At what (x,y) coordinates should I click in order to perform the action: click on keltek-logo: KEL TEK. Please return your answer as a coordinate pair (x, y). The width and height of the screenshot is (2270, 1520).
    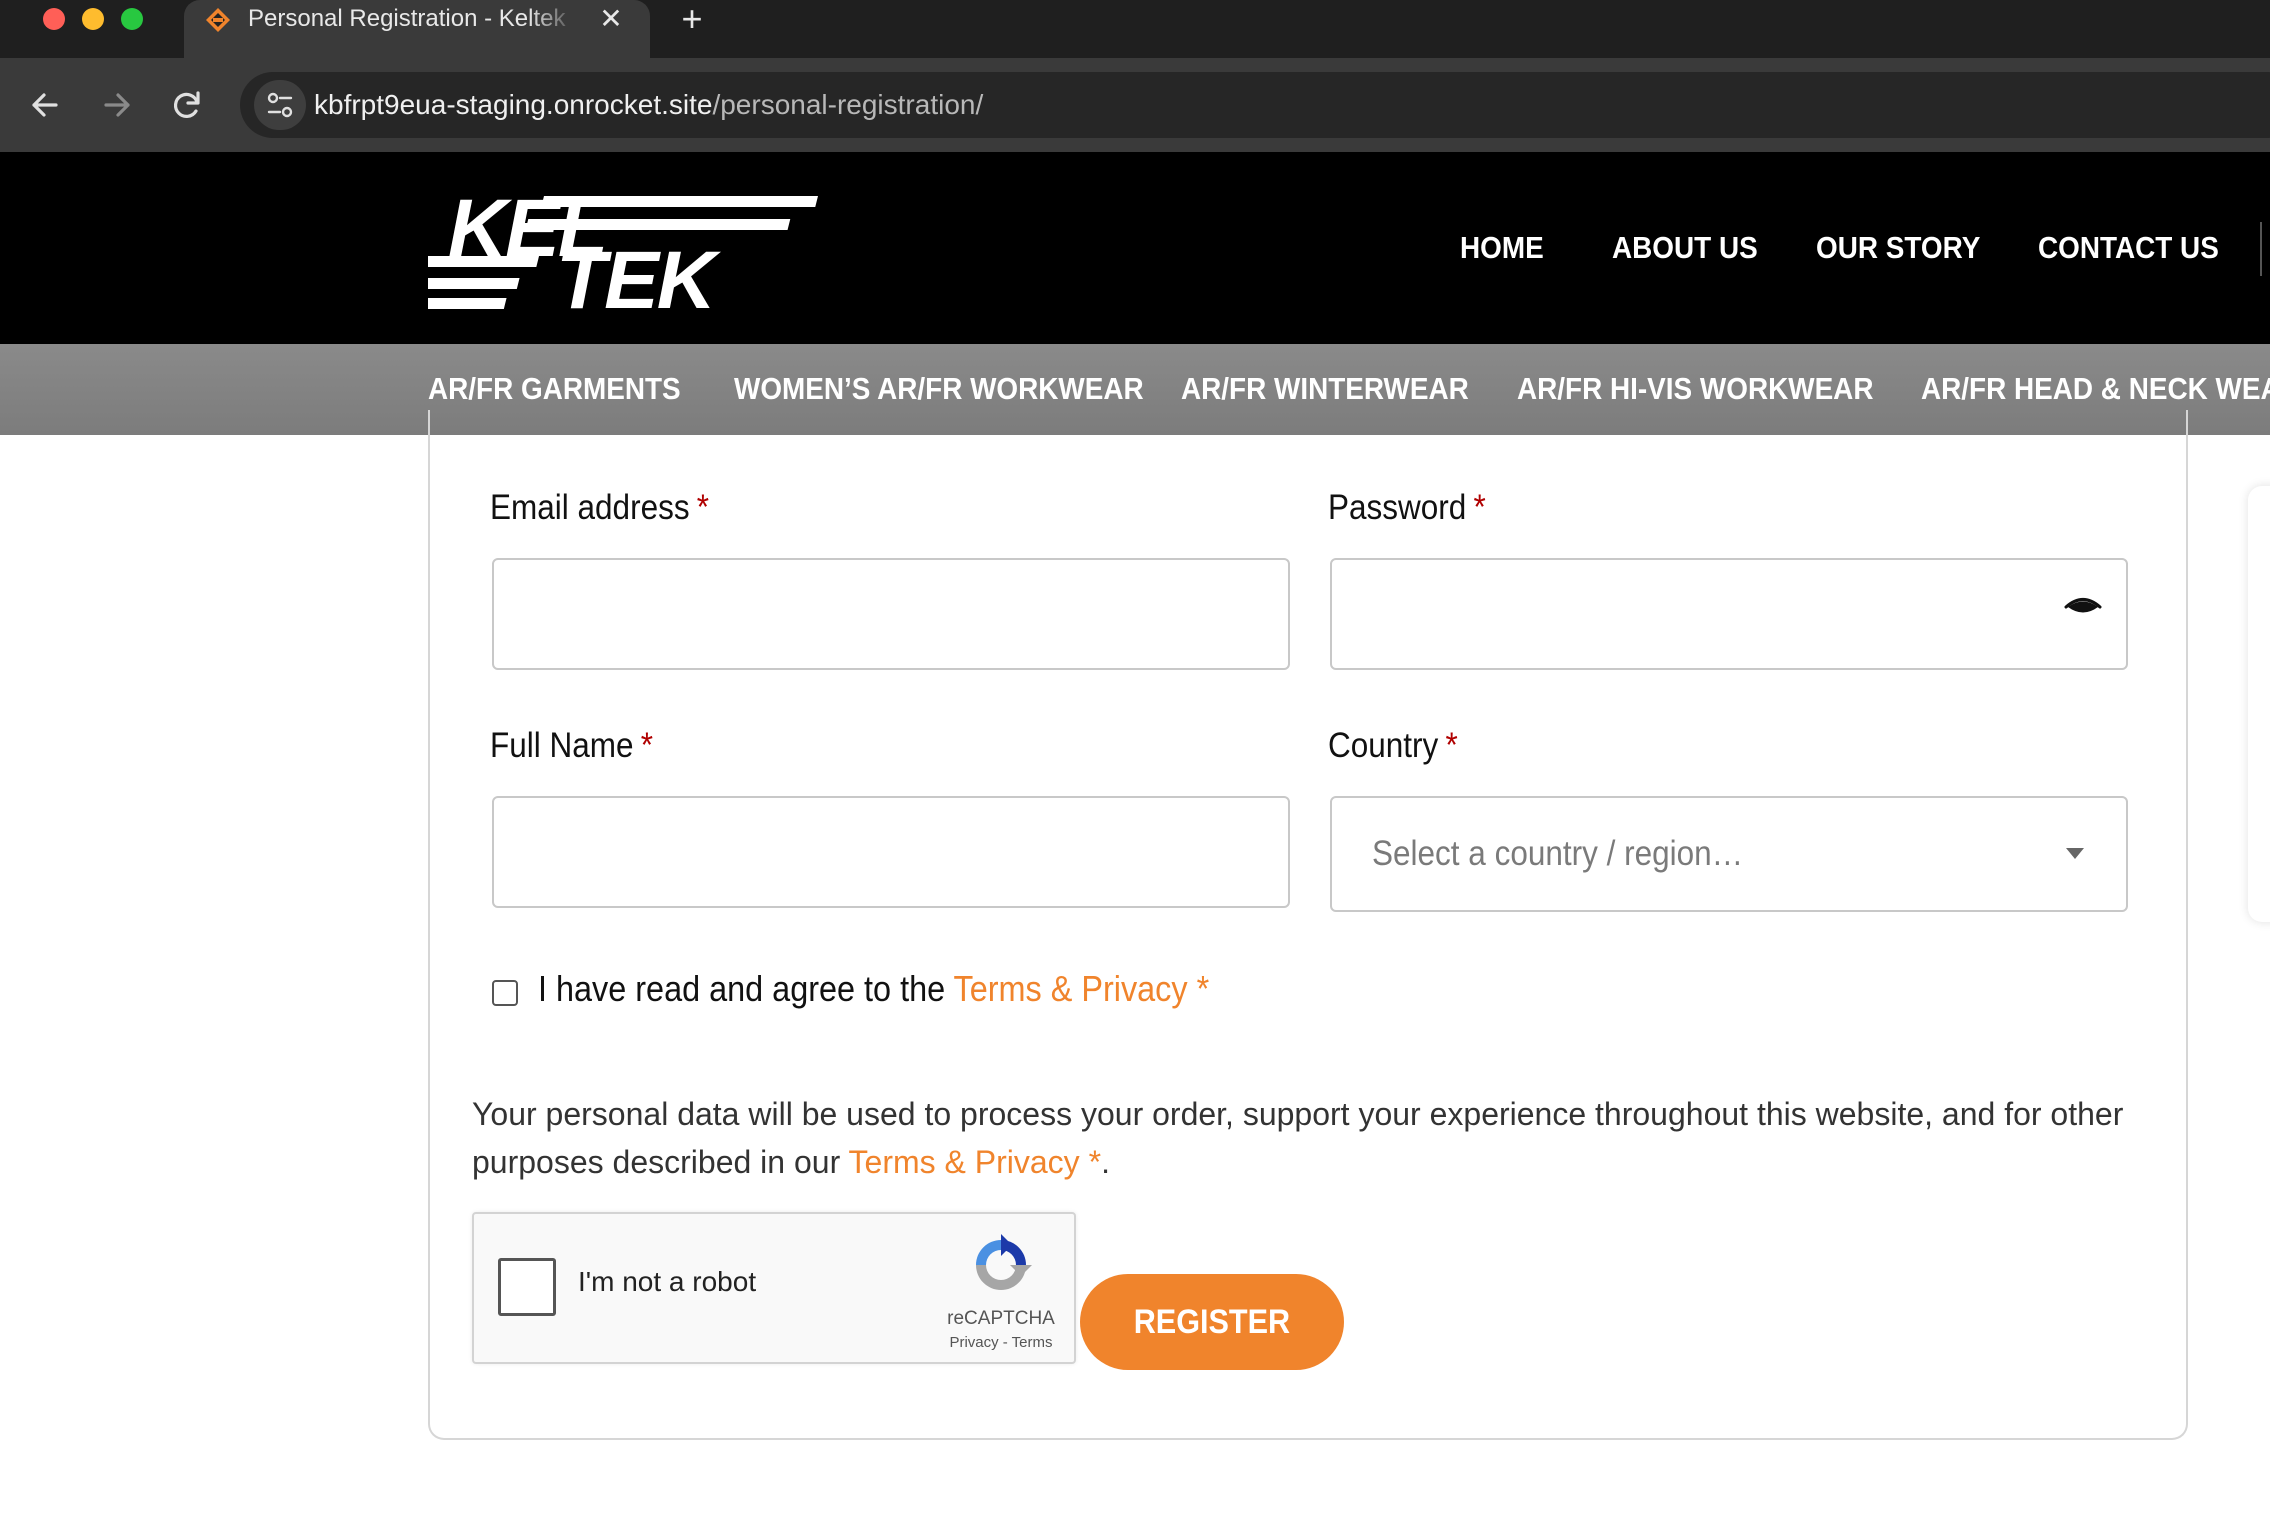
    Looking at the image, I should click on (624, 250).